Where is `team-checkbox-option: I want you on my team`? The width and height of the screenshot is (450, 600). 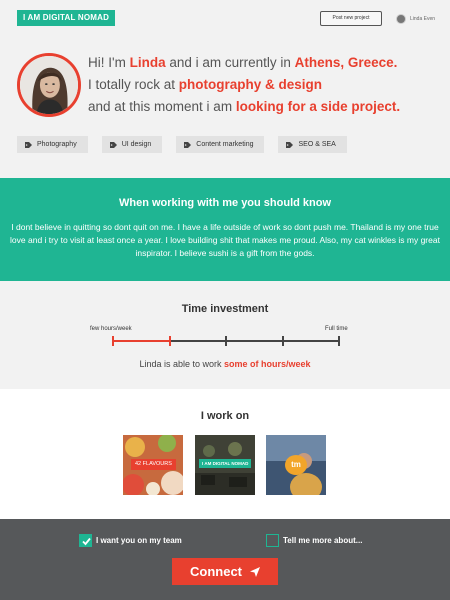 team-checkbox-option: I want you on my team is located at coordinates (130, 540).